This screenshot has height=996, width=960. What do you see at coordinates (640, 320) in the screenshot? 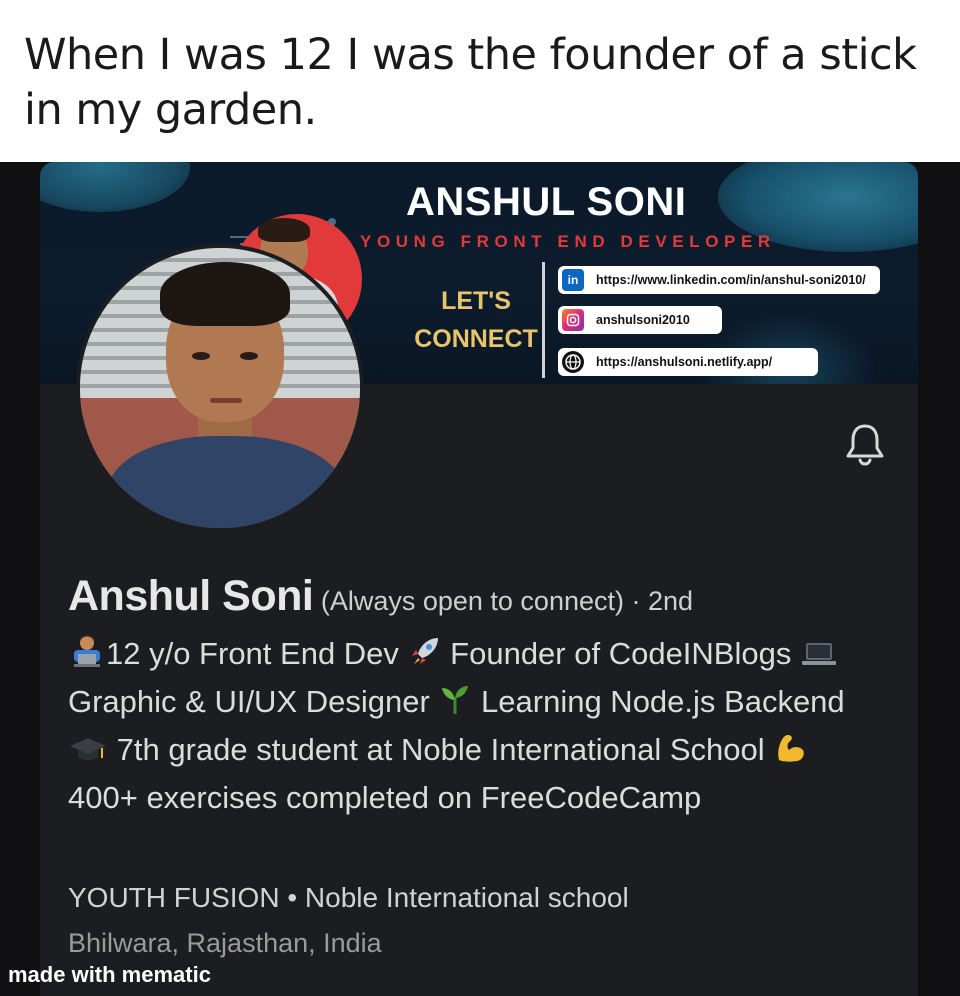
I see `instagram-link: anshulsoni2010` at bounding box center [640, 320].